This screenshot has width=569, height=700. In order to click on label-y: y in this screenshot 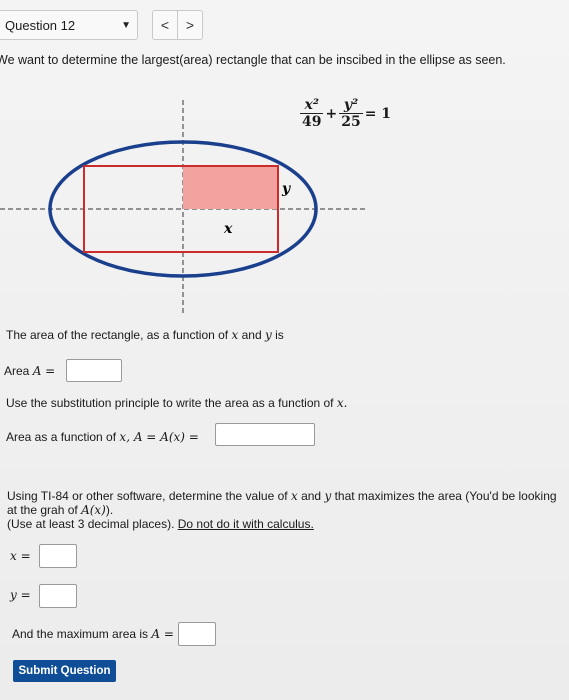, I will do `click(286, 189)`.